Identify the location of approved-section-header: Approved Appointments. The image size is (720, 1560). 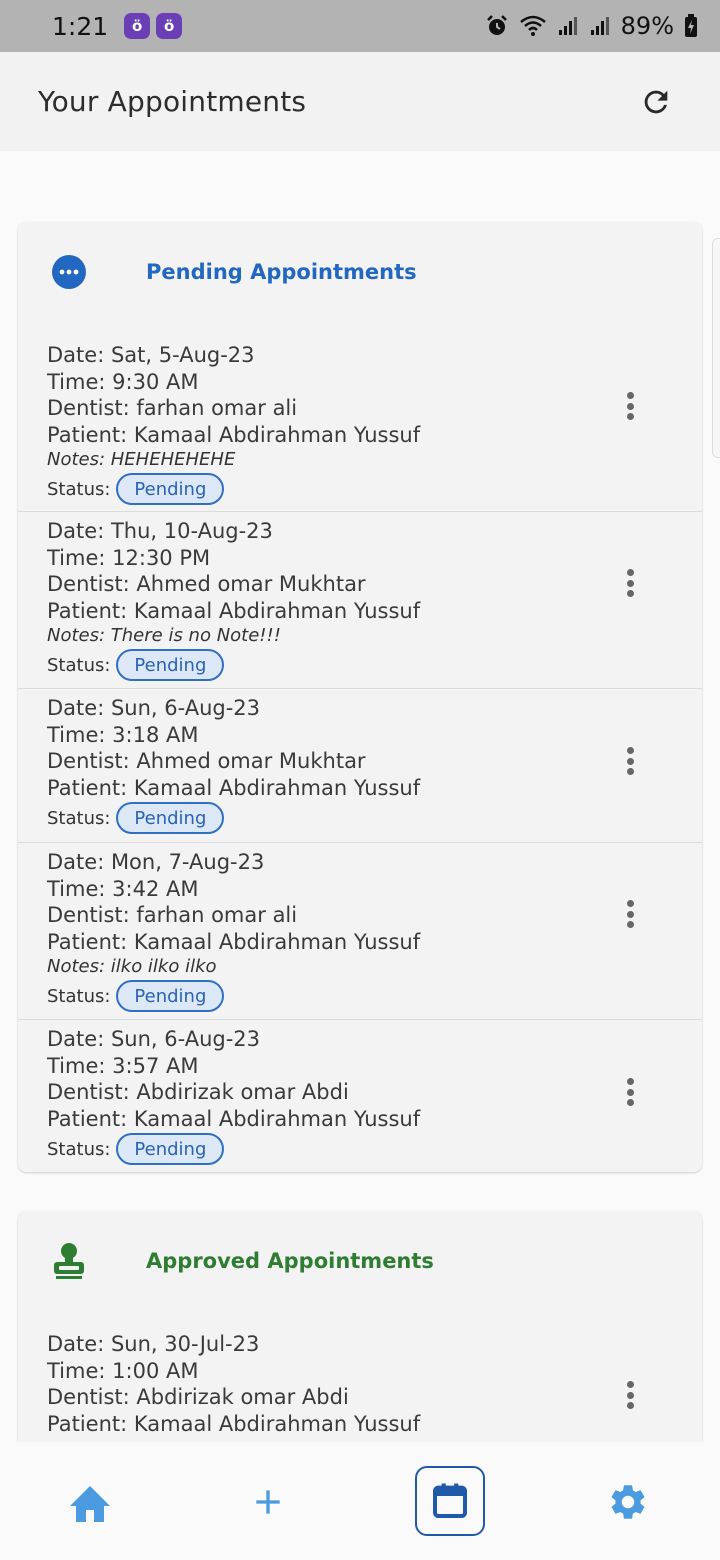
(360, 1261).